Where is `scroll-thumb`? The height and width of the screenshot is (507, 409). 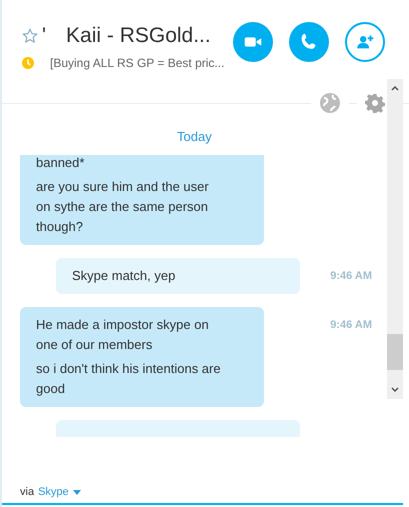
scroll-thumb is located at coordinates (395, 352).